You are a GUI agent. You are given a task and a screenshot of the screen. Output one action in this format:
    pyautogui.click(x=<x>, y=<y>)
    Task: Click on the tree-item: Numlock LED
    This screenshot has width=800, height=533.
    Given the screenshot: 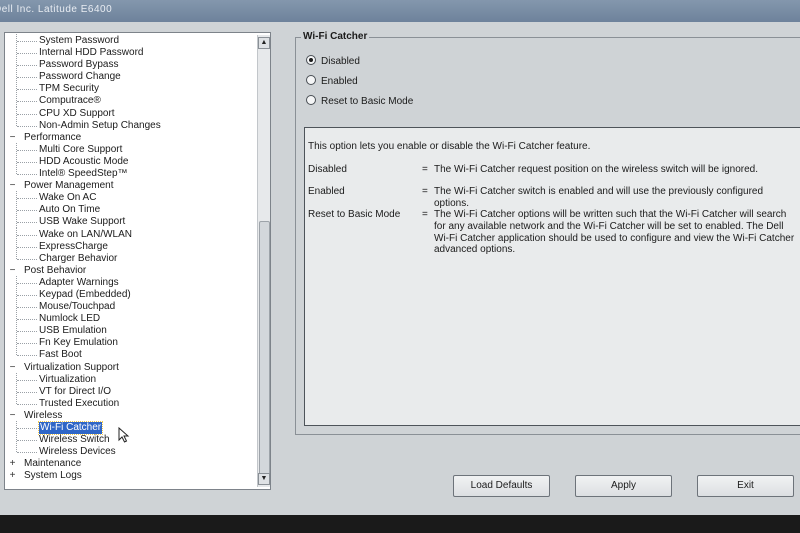 What is the action you would take?
    pyautogui.click(x=130, y=319)
    